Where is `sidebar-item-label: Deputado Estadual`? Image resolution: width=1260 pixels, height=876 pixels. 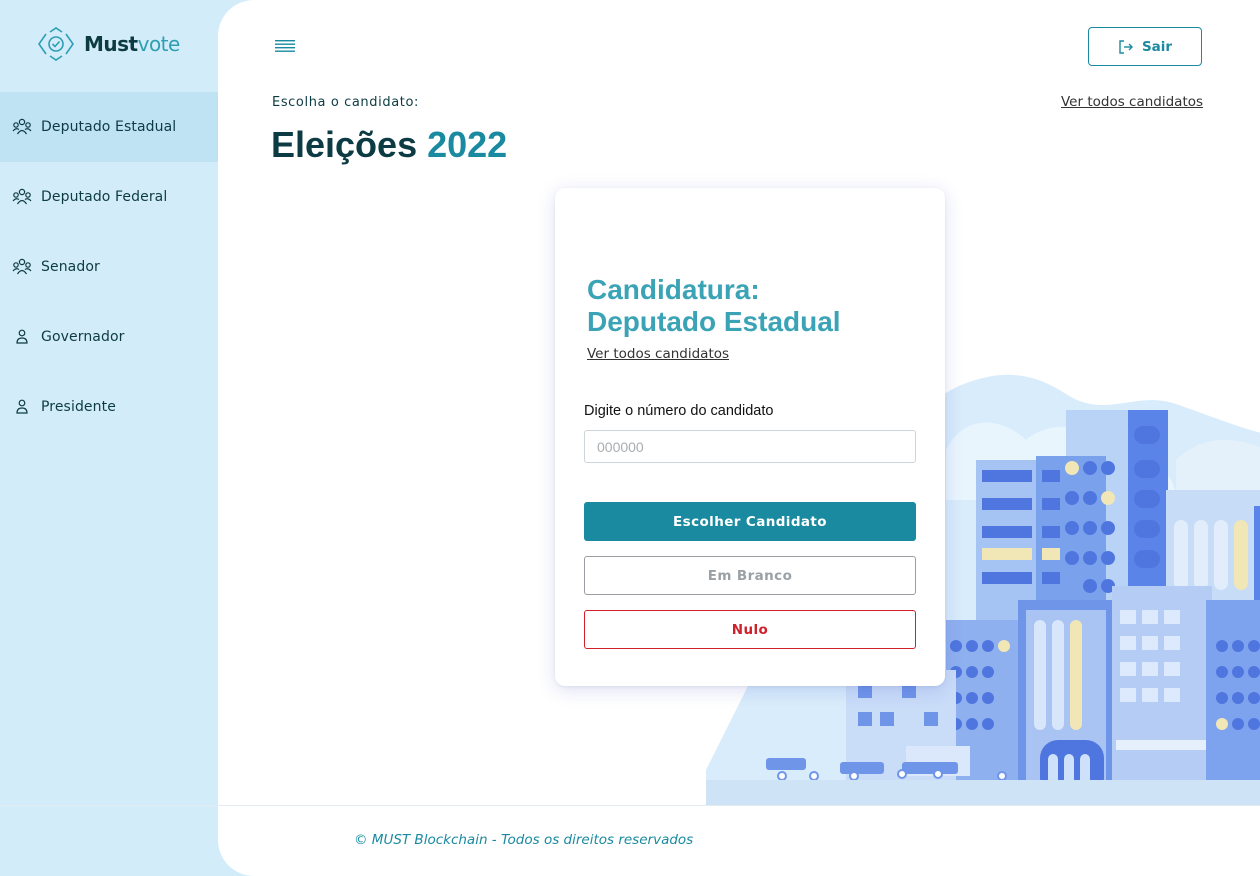
sidebar-item-label: Deputado Estadual is located at coordinates (109, 127).